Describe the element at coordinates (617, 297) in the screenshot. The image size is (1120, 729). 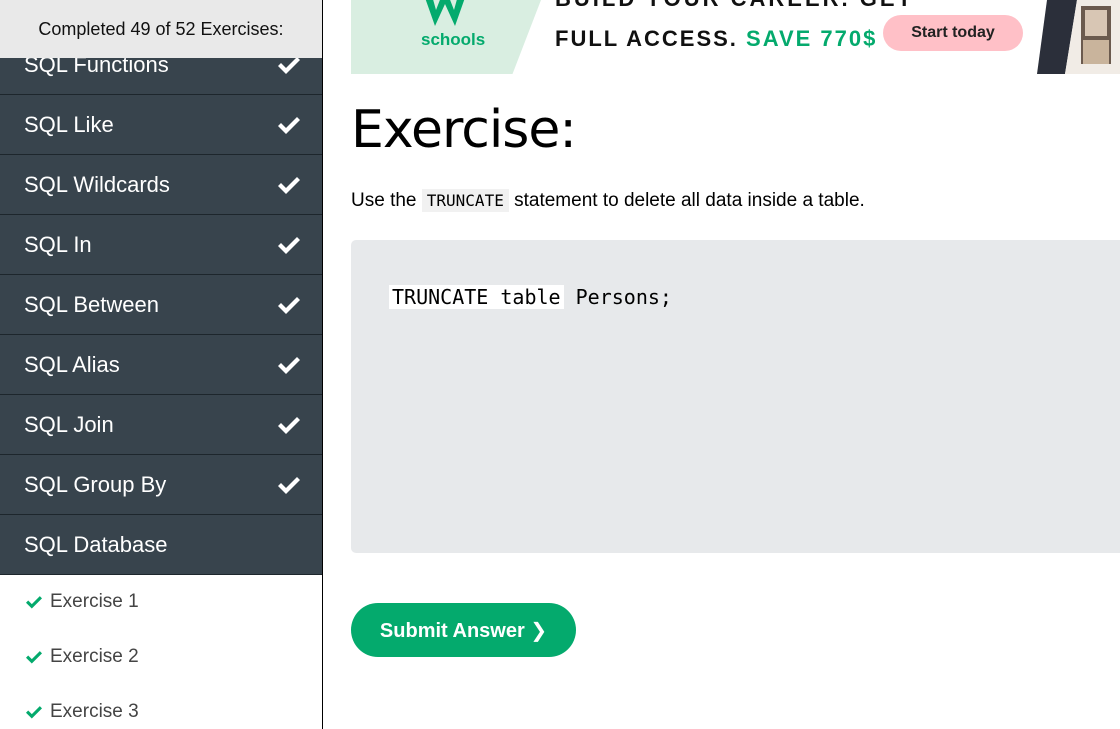
I see `code-suffix: Persons;` at that location.